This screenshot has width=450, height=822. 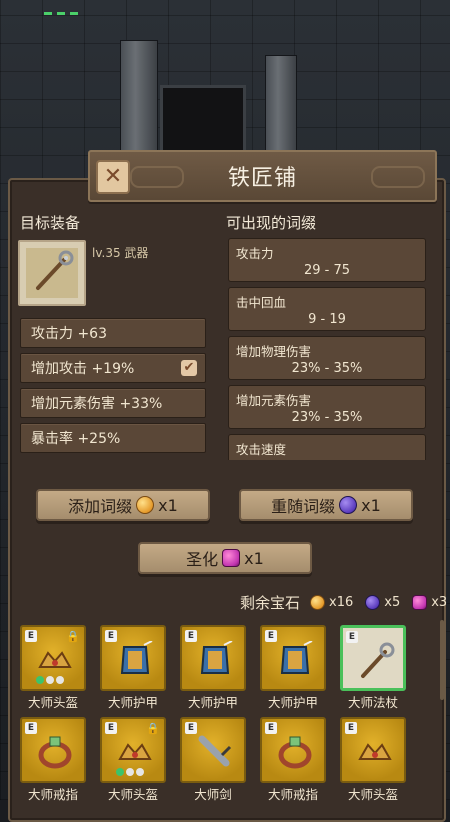 I want to click on affix-item: 击中回血 9 - 19, so click(x=327, y=309).